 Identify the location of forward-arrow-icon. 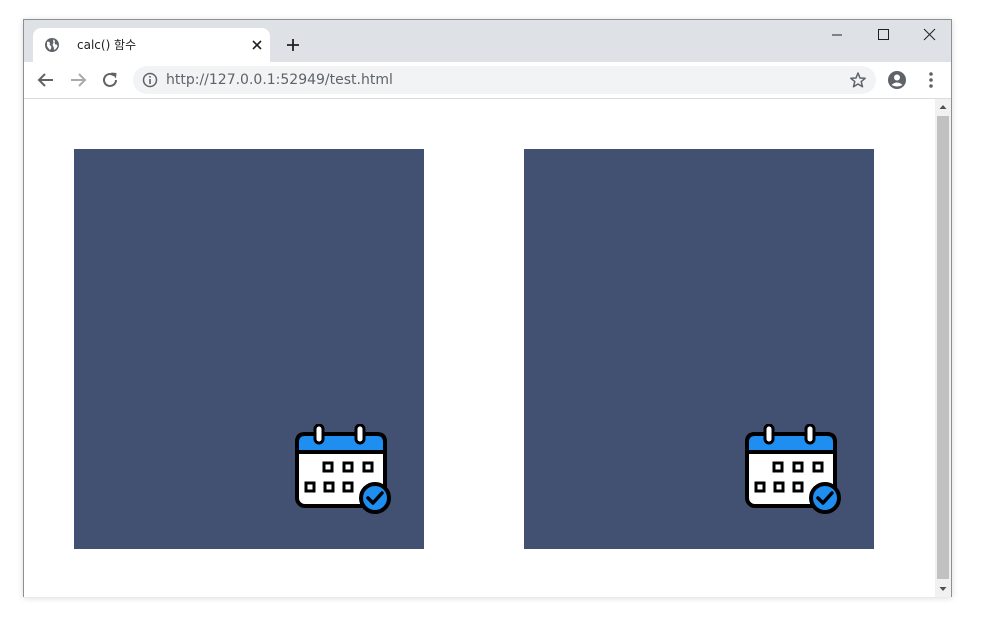
(78, 80).